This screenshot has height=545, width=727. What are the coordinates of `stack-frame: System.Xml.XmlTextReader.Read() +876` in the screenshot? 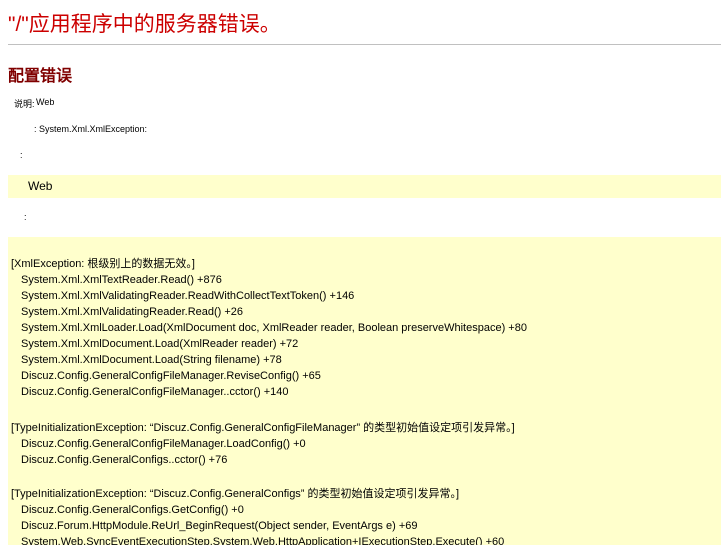 It's located at (121, 280).